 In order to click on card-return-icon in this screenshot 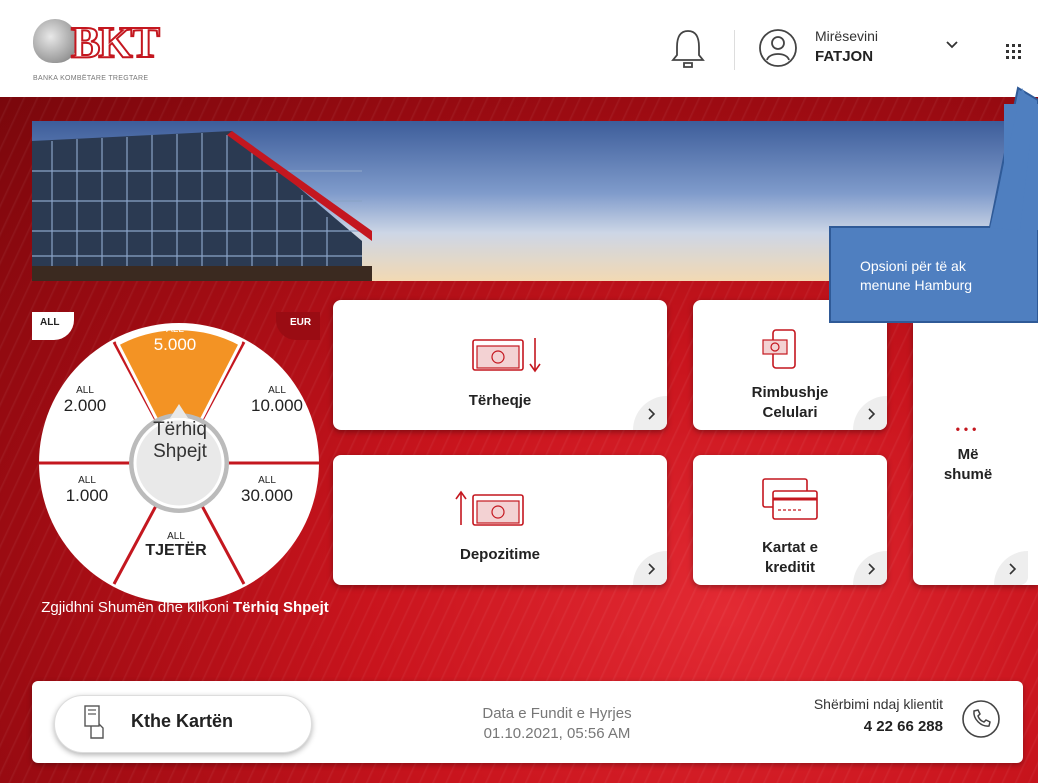, I will do `click(94, 722)`.